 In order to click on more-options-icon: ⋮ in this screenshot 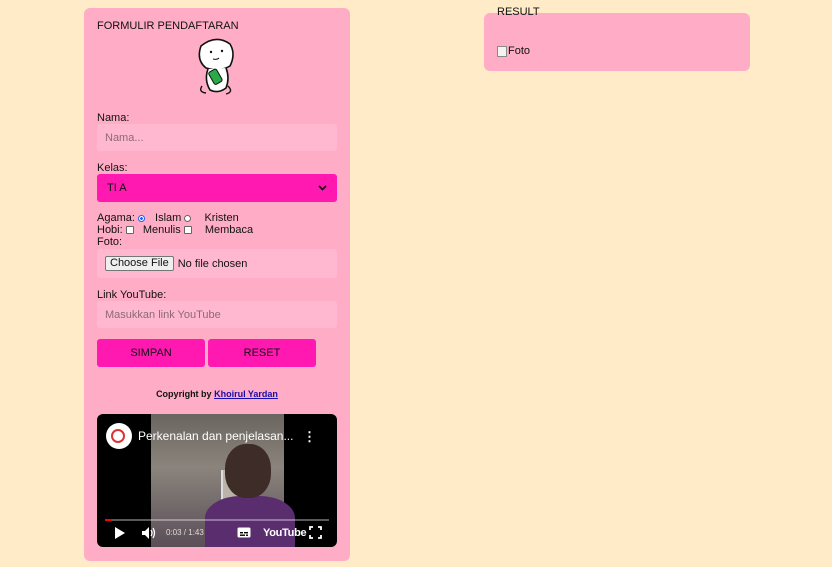, I will do `click(309, 437)`.